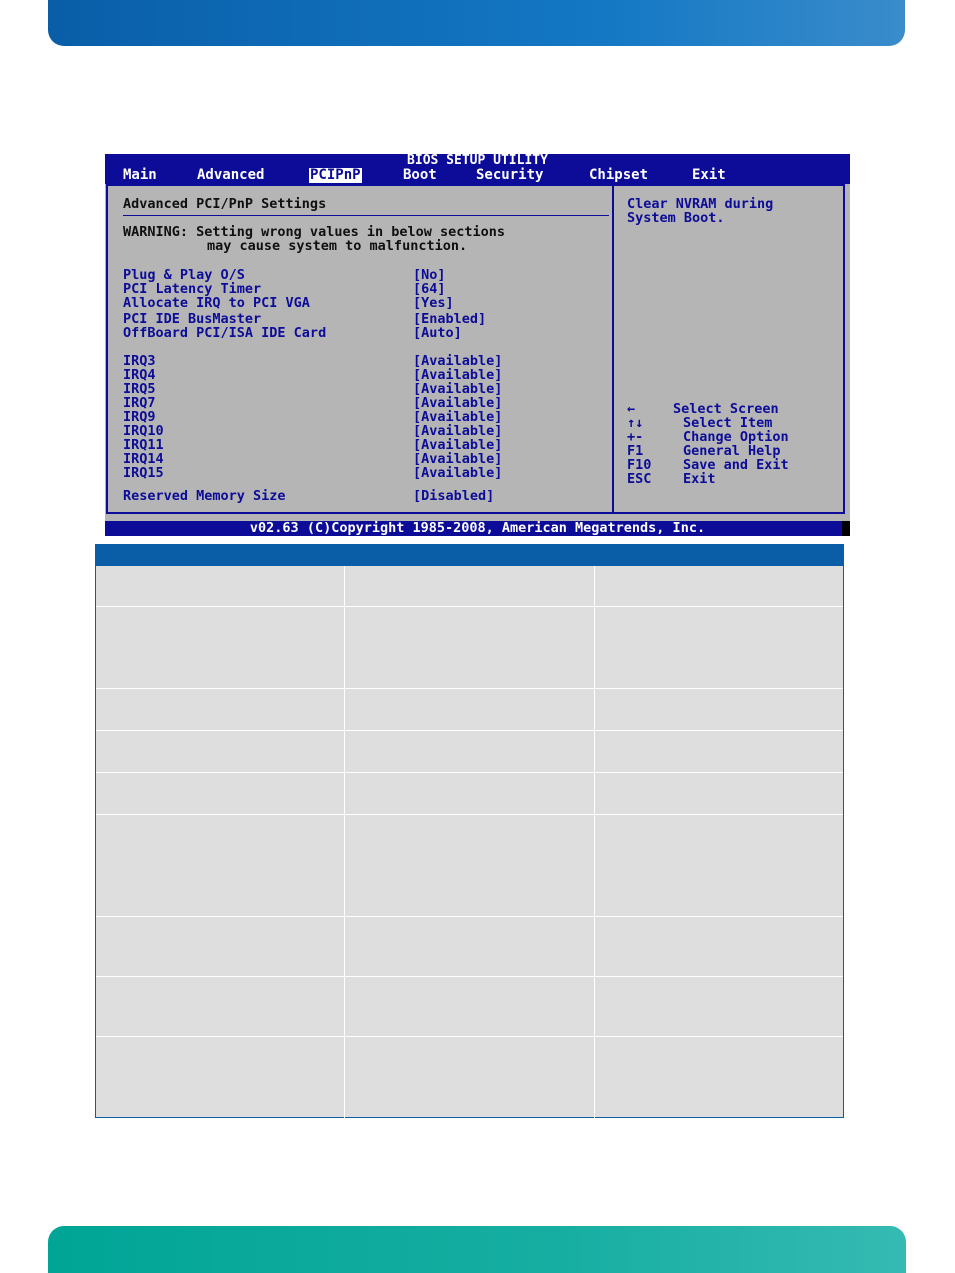  I want to click on header-banner, so click(476, 23).